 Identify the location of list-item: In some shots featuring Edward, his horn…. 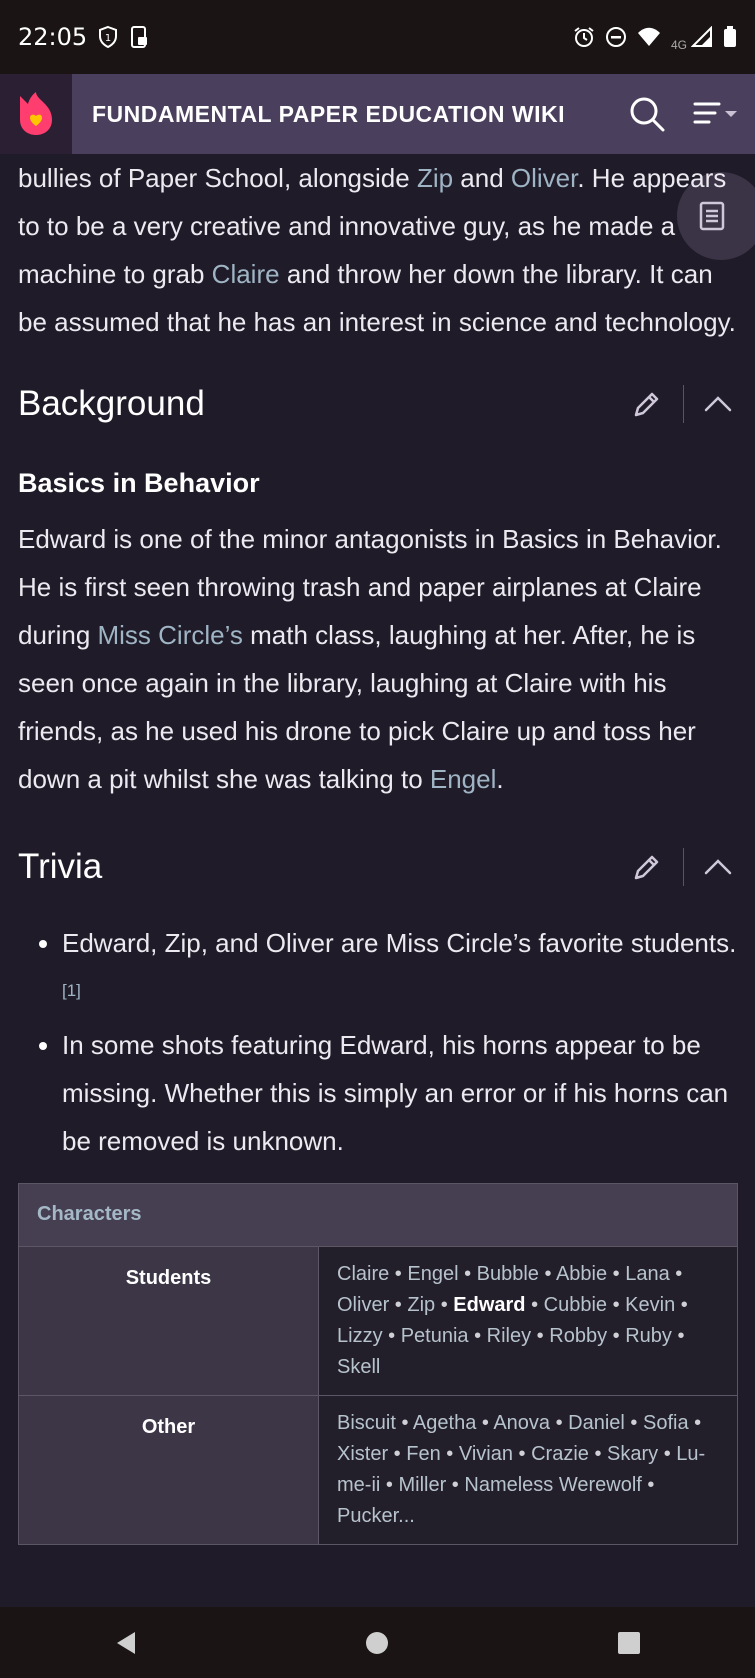
(400, 1093).